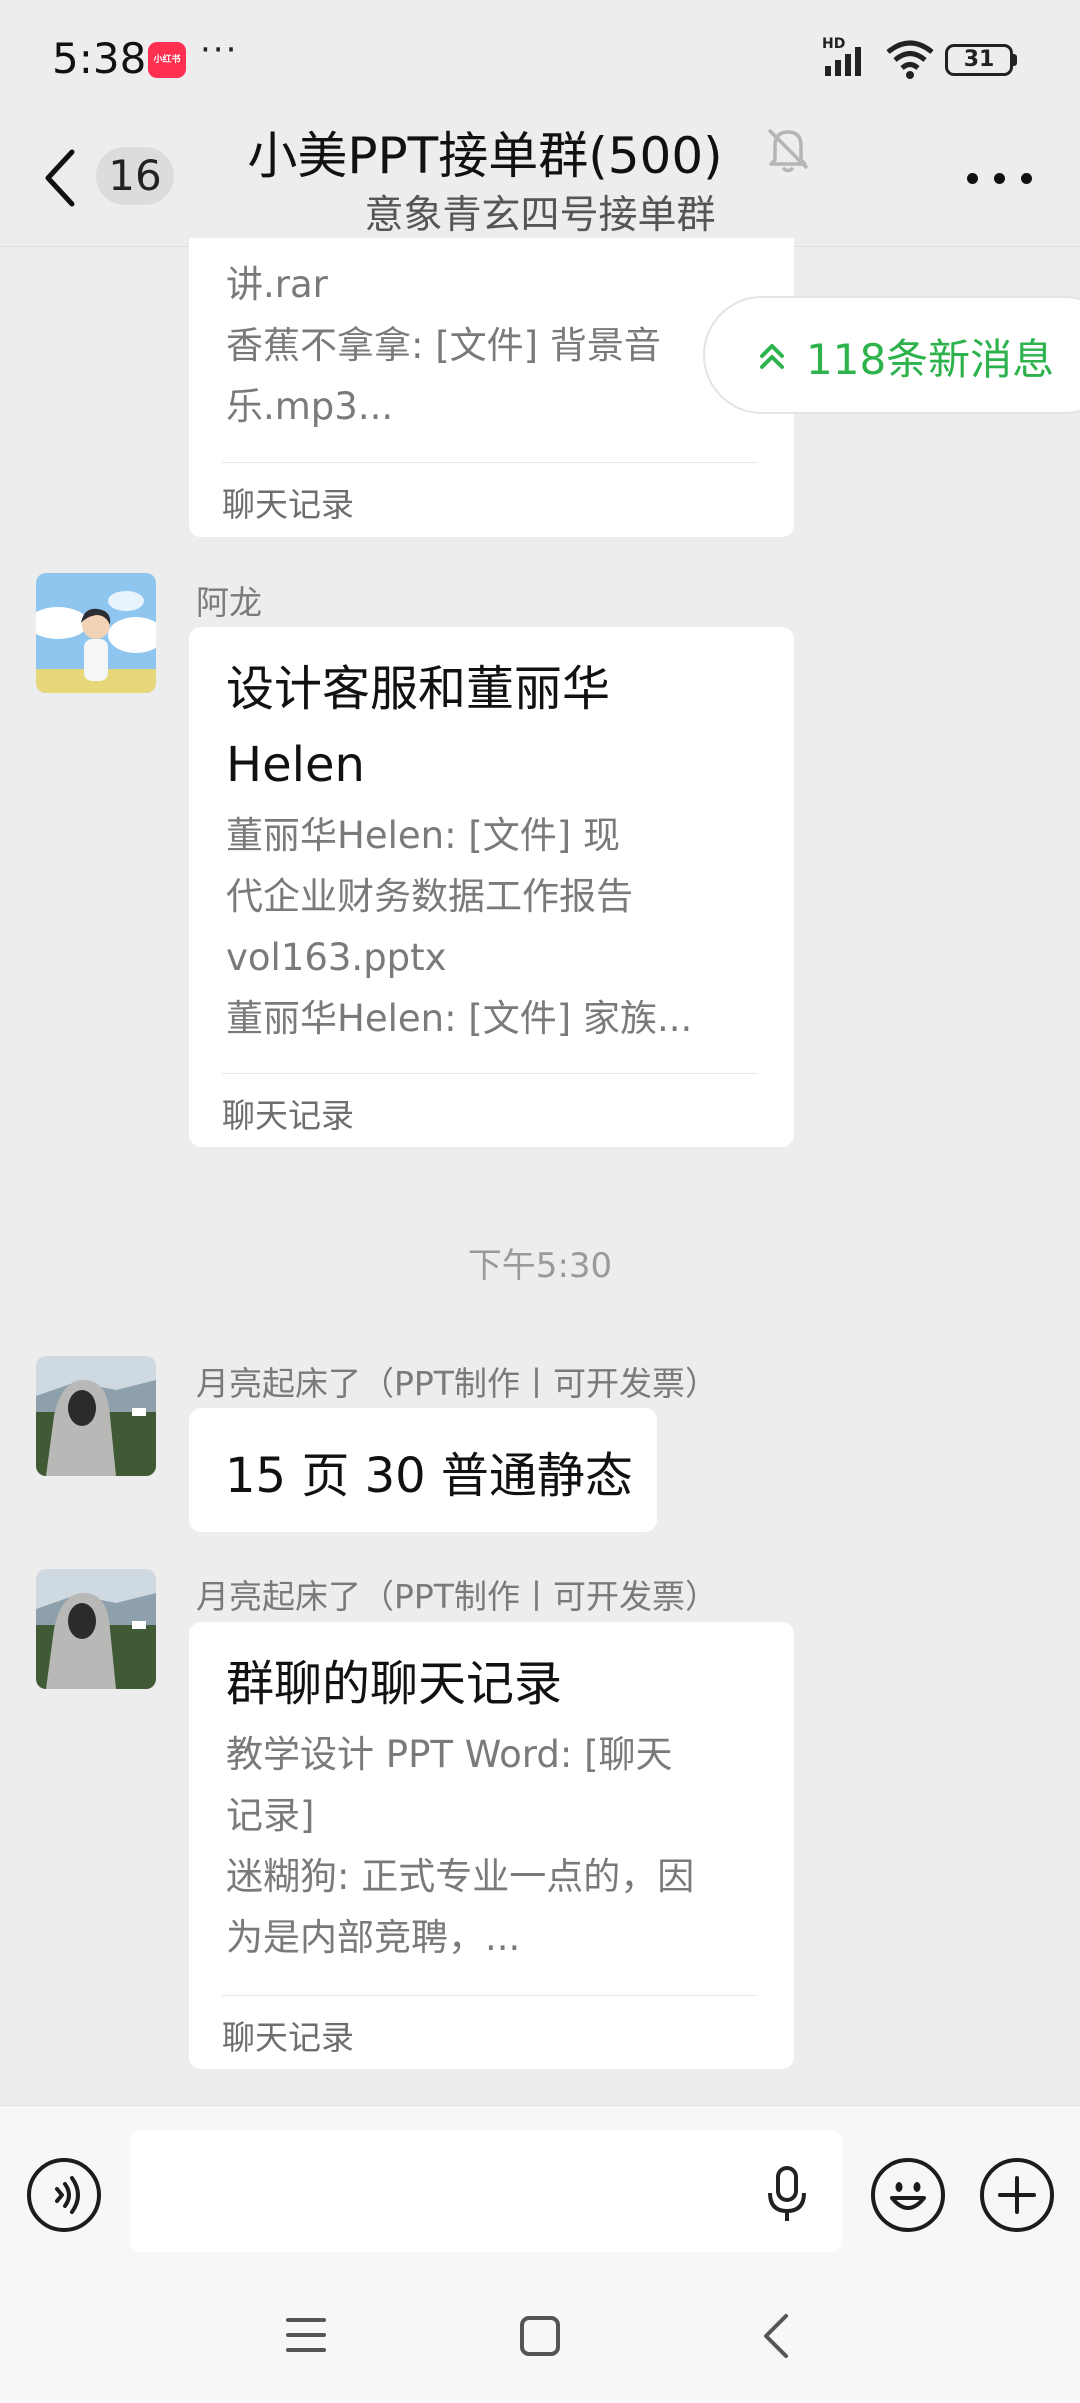  Describe the element at coordinates (910, 59) in the screenshot. I see `wifi-icon` at that location.